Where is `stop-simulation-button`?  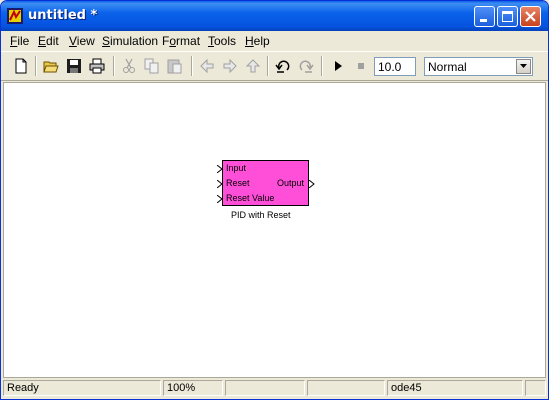
stop-simulation-button is located at coordinates (361, 66).